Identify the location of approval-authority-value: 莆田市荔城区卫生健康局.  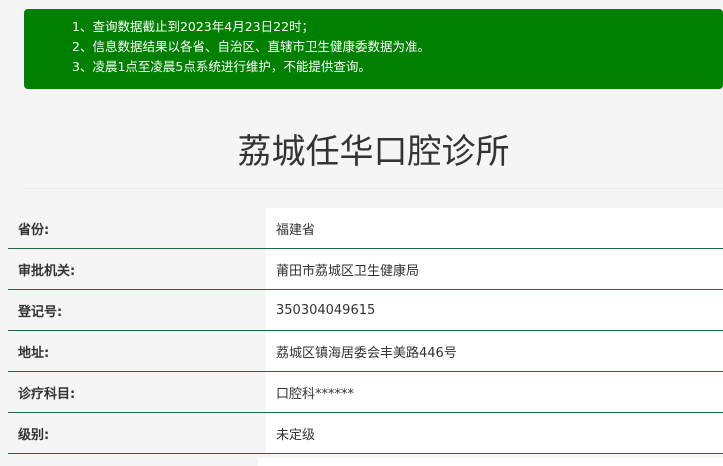
(494, 269).